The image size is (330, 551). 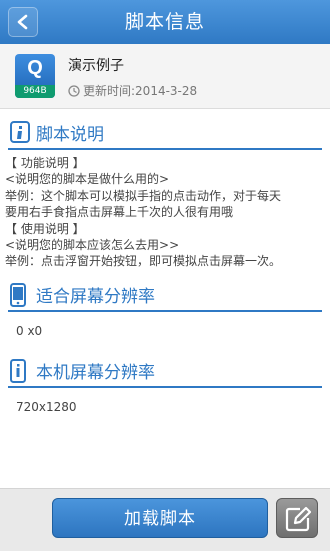 I want to click on info-icon, so click(x=20, y=132).